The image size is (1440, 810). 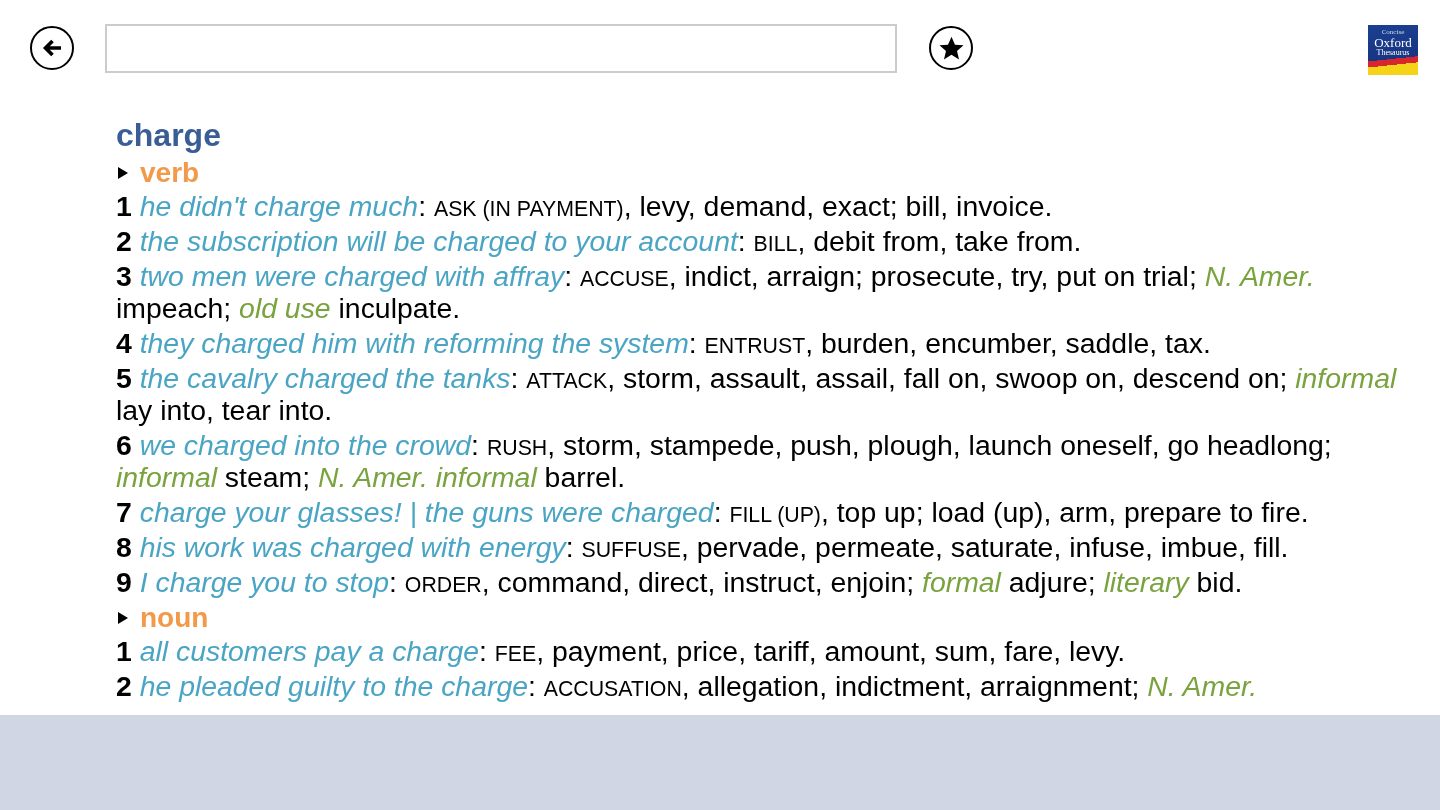 I want to click on sense-entry: 6 we charged into the crowd: RUSH, storm, stampede, push, plough, launch oneself, go headlong; informal steam; N. Amer. informal barrel., so click(x=724, y=461).